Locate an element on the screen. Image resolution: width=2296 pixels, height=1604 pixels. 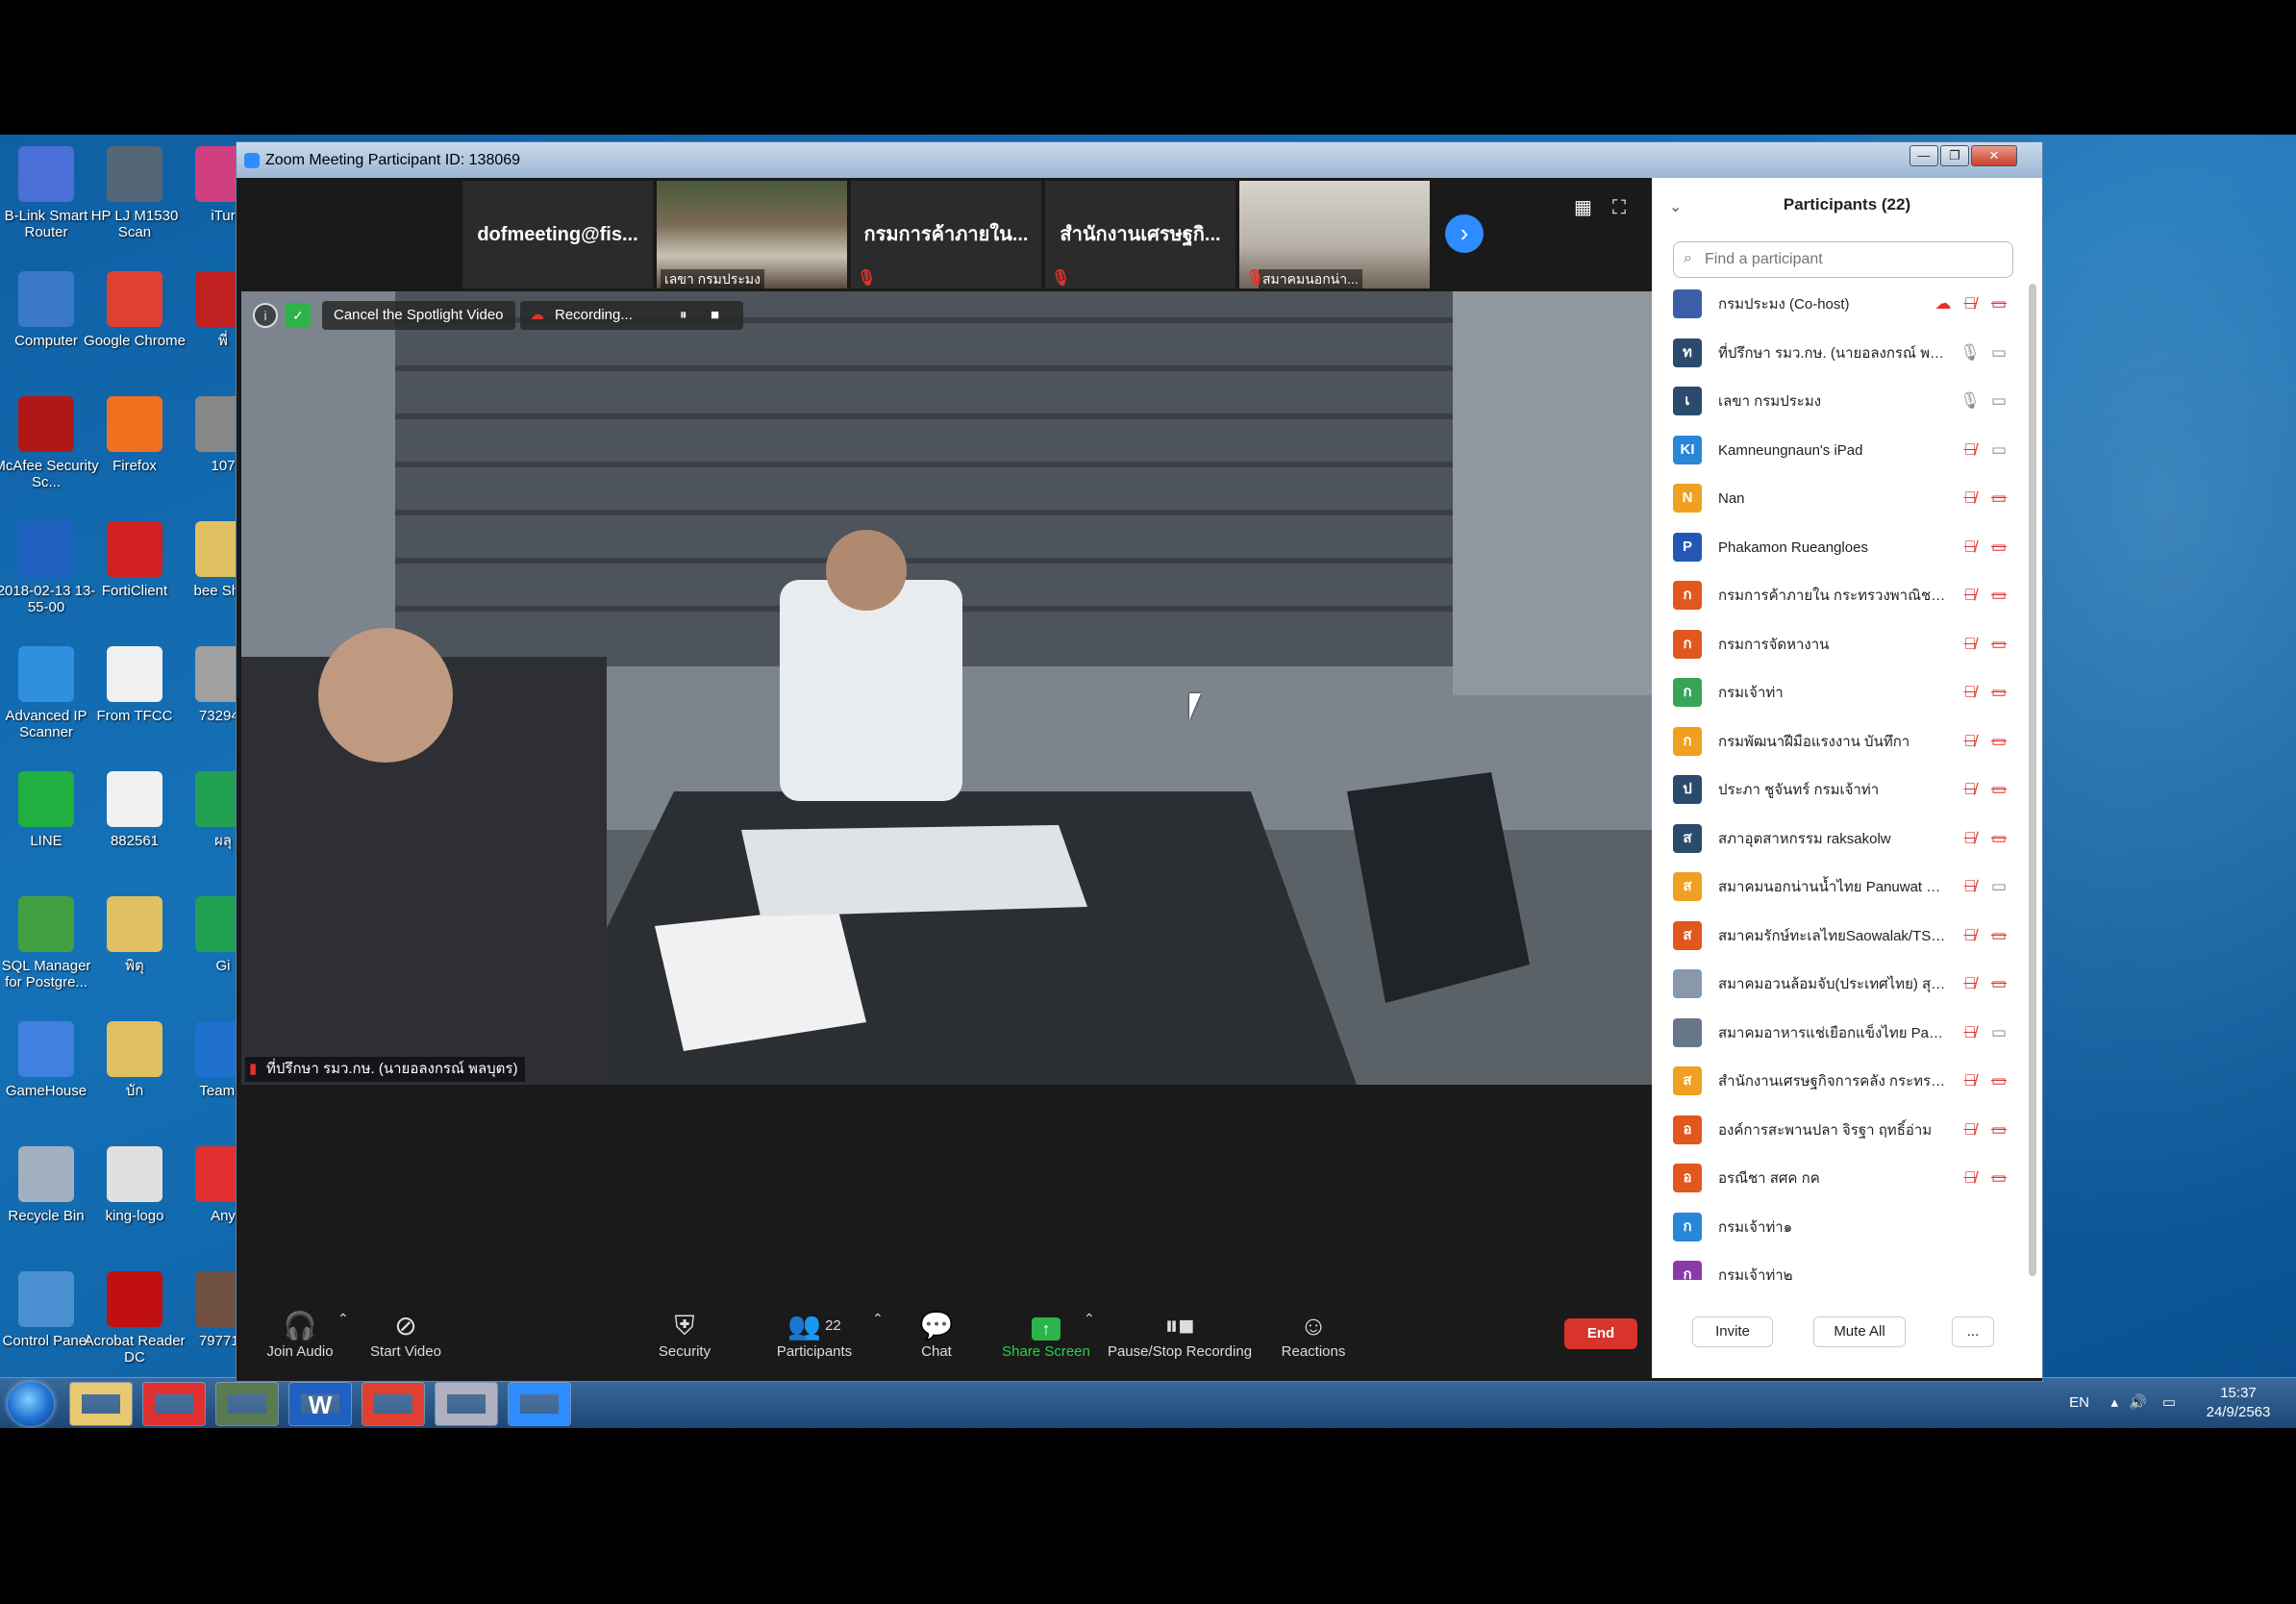
thumbnail-secretary: เลขา กรมประมง is located at coordinates (752, 234).